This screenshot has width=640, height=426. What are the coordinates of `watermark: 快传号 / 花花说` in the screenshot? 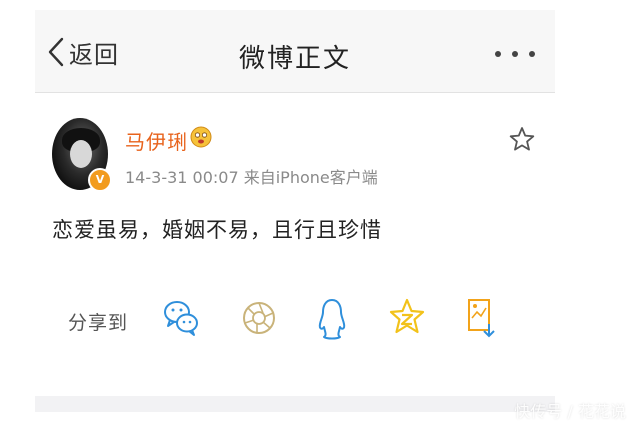 It's located at (570, 411).